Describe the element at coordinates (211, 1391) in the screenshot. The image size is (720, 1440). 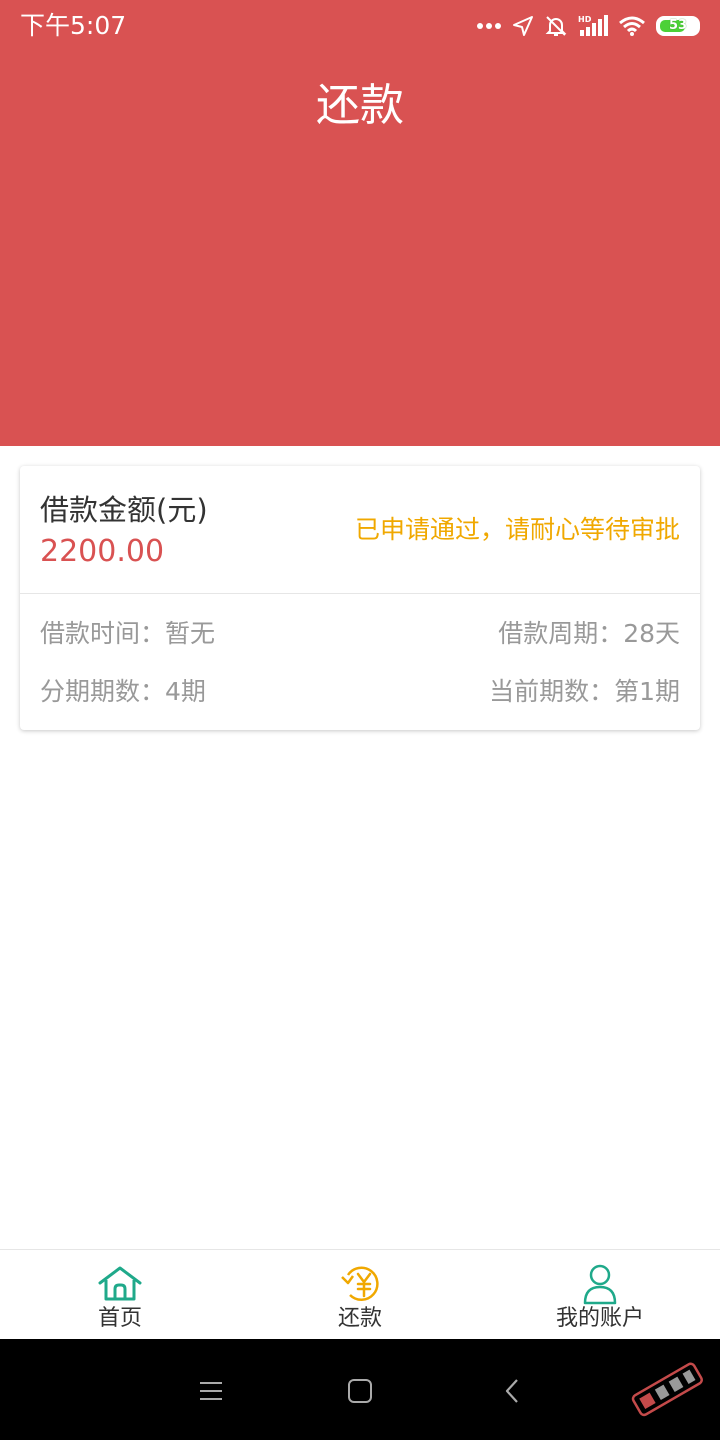
I see `menu-icon` at that location.